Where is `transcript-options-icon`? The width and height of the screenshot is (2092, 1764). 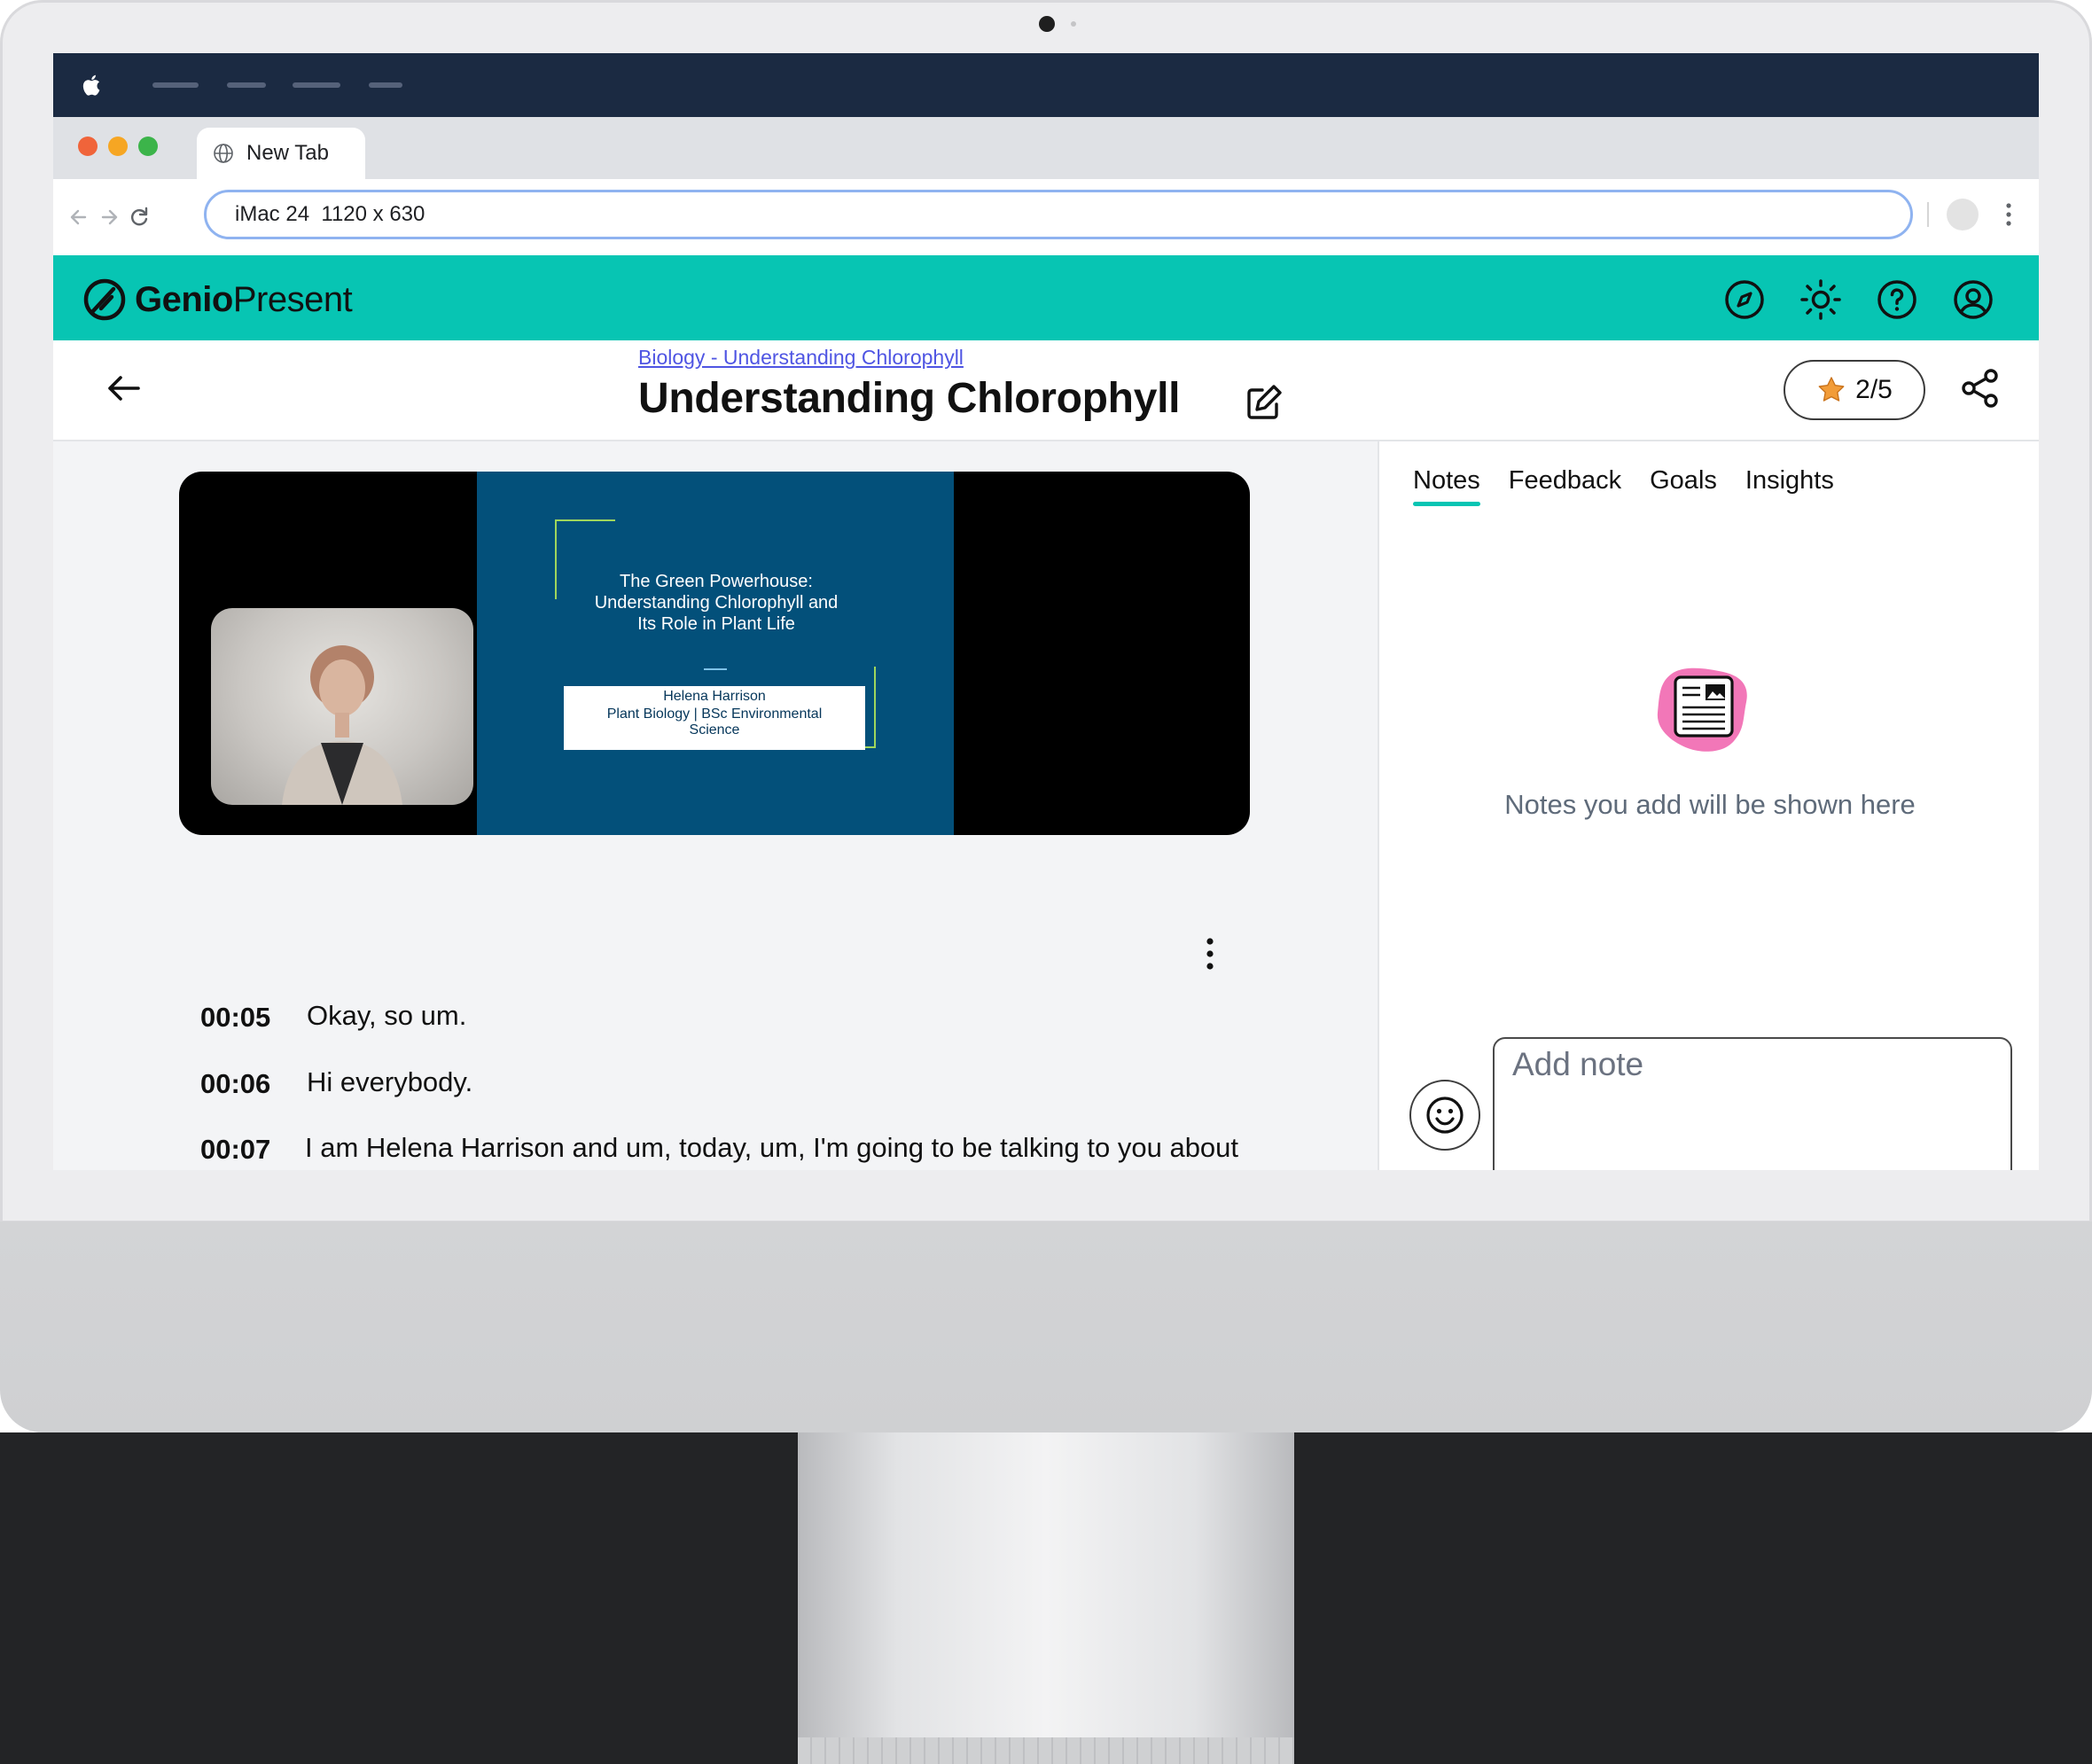
transcript-options-icon is located at coordinates (1210, 954).